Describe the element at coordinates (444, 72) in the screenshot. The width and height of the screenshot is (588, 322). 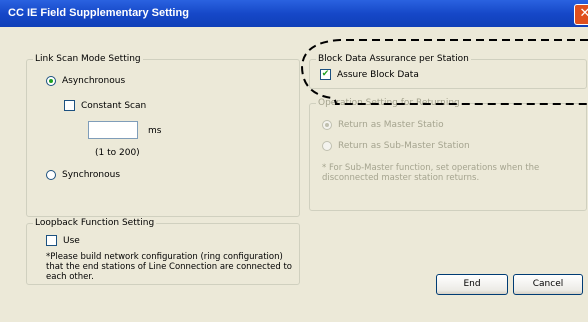
I see `highlight-callout` at that location.